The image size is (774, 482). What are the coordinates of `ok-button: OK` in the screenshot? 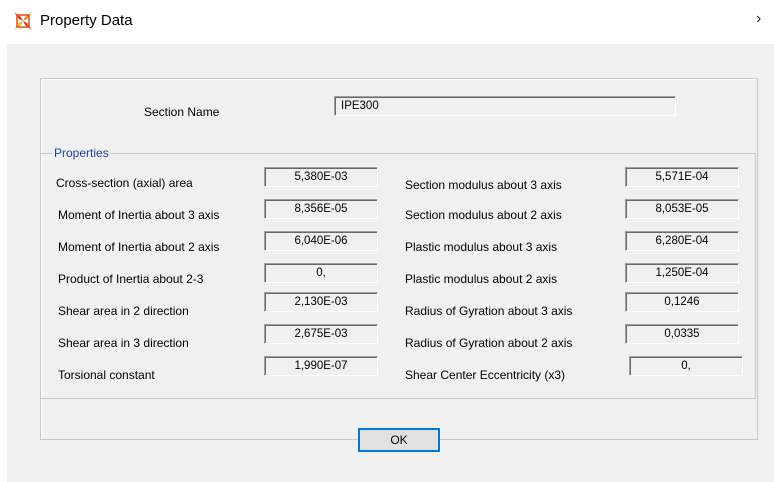 It's located at (399, 440).